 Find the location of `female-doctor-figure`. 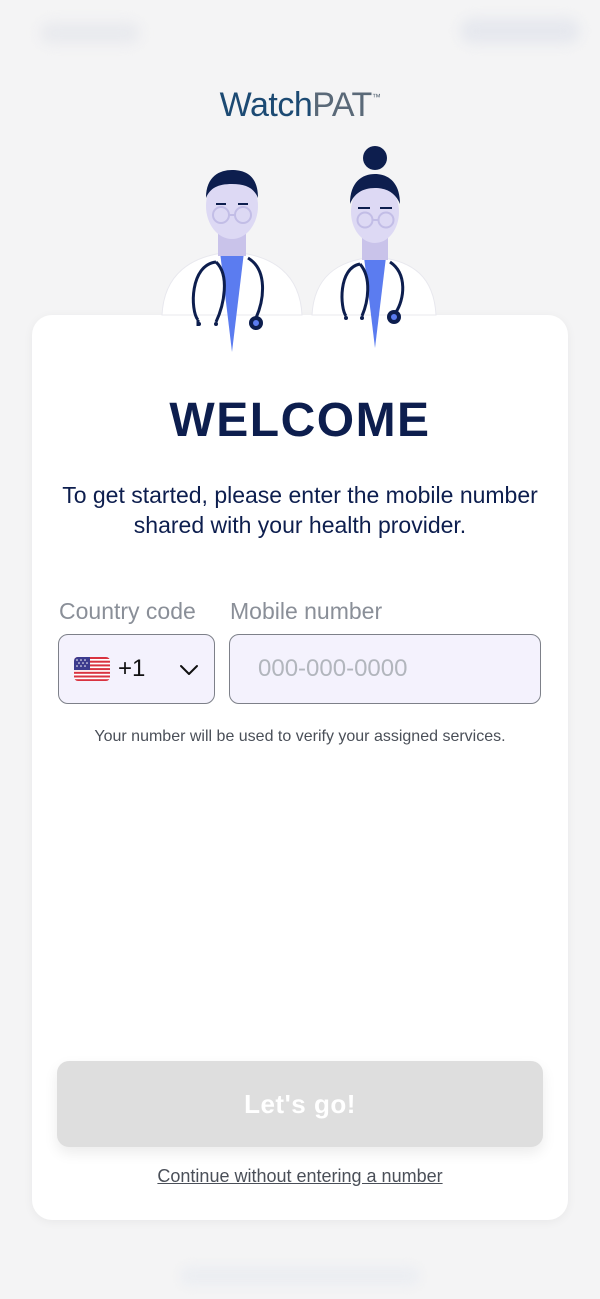

female-doctor-figure is located at coordinates (374, 247).